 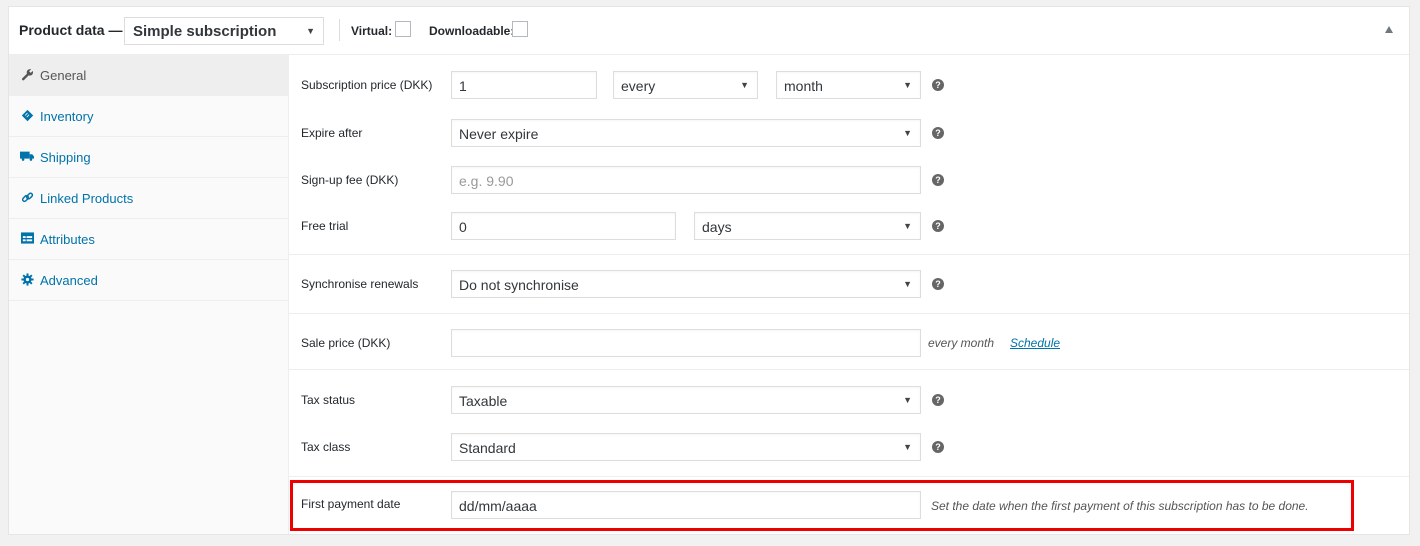 What do you see at coordinates (686, 447) in the screenshot?
I see `tax-class-select: Standard ▼` at bounding box center [686, 447].